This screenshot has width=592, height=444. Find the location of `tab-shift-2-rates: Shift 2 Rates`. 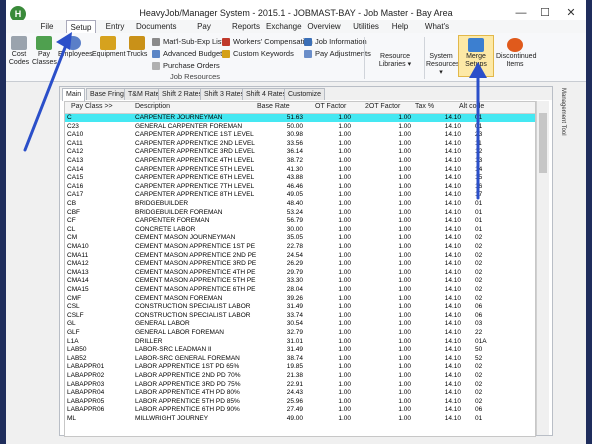

tab-shift-2-rates: Shift 2 Rates is located at coordinates (182, 94).